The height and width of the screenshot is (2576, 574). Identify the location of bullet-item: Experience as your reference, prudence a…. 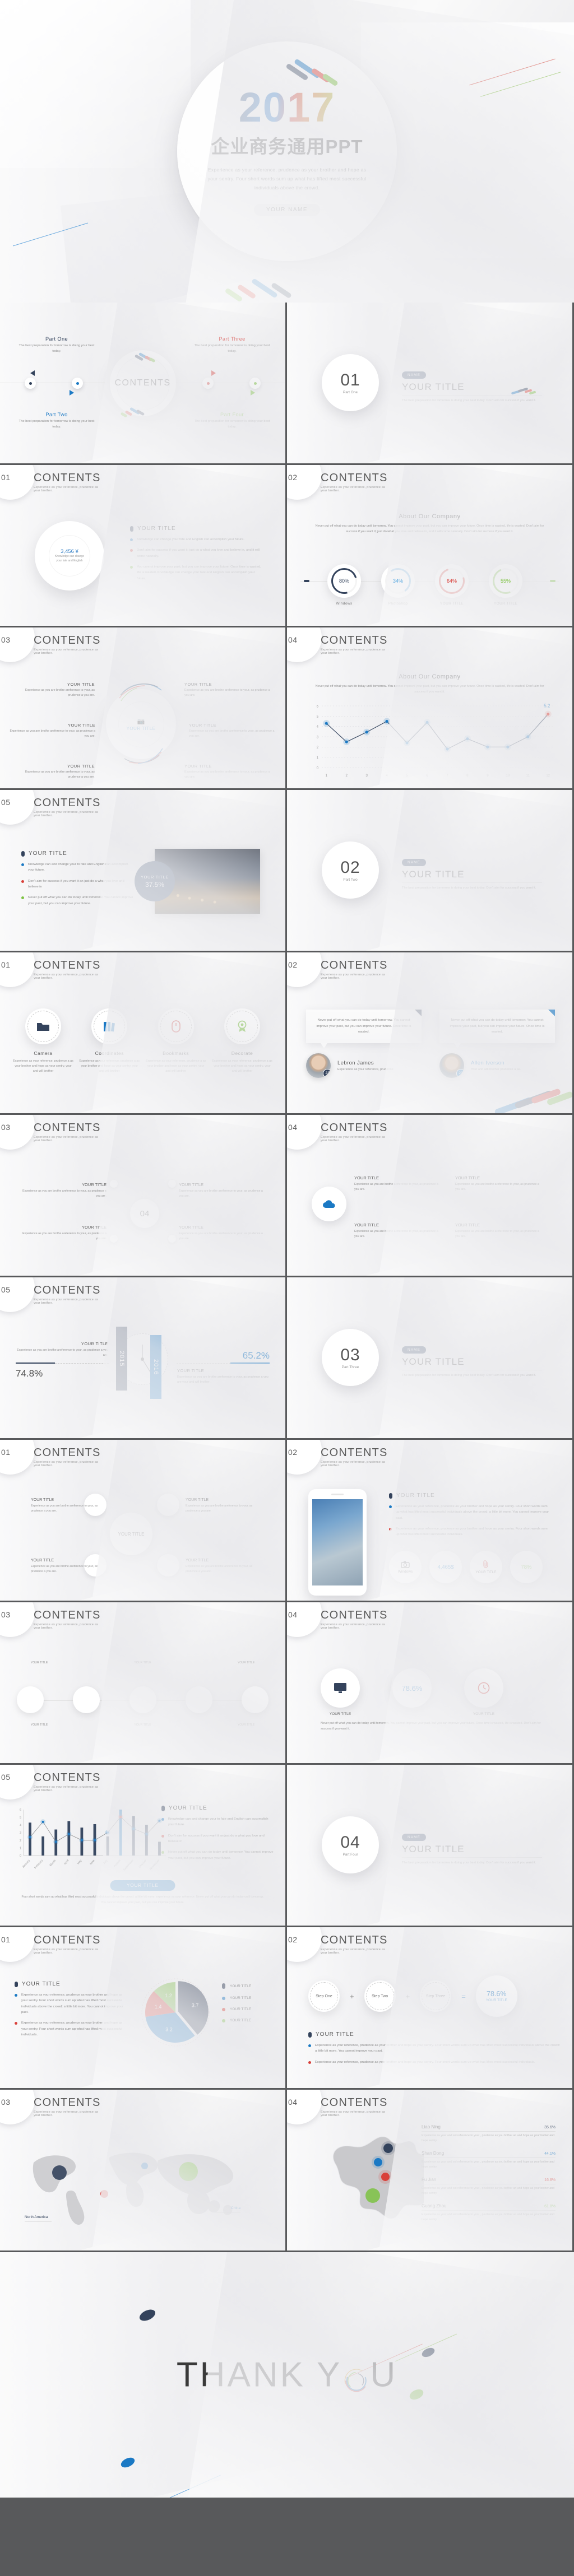
(469, 1512).